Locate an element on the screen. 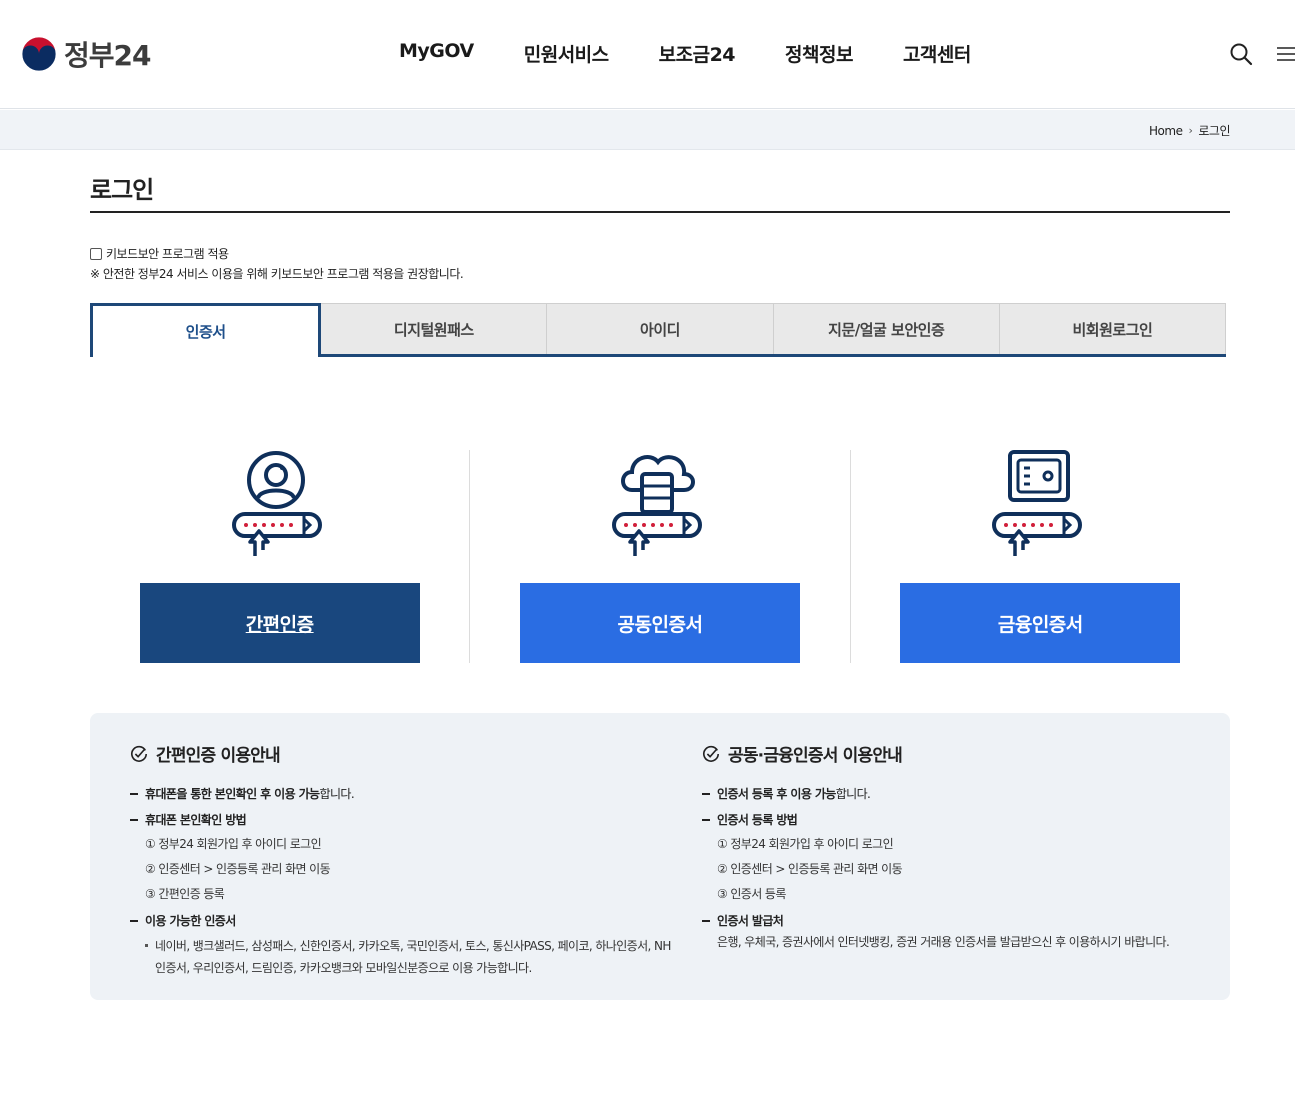 The height and width of the screenshot is (1100, 1295). tab-guest-login: 비회원로그인 is located at coordinates (1113, 328).